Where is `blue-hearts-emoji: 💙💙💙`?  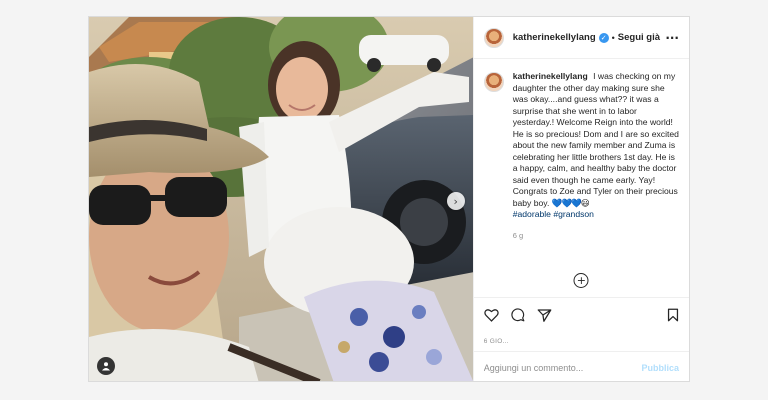
blue-hearts-emoji: 💙💙💙 is located at coordinates (566, 202).